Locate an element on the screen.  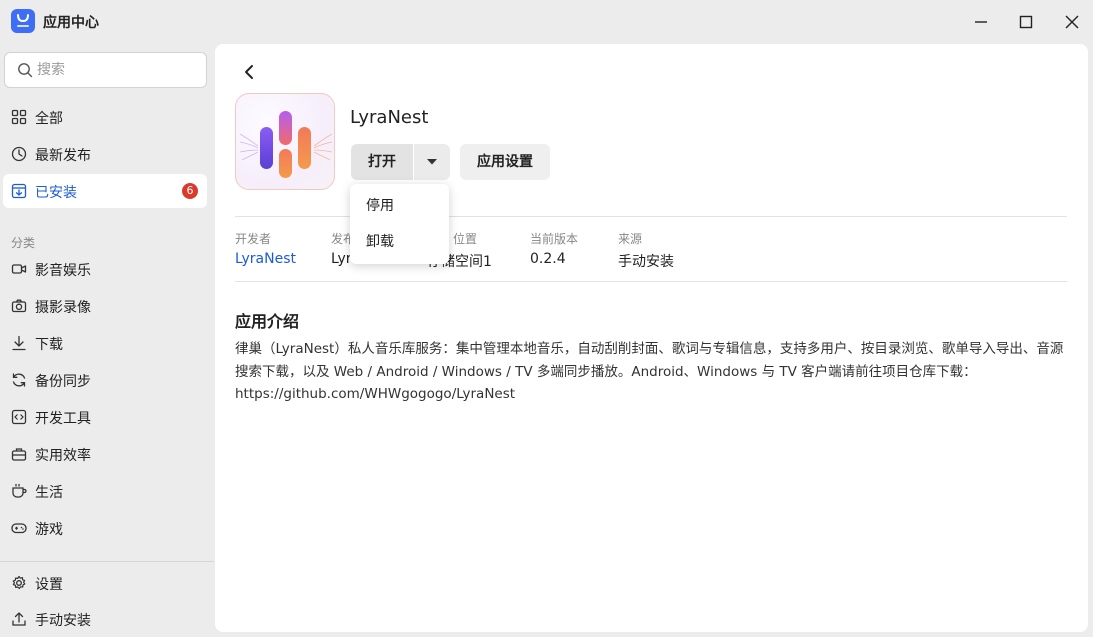
sidebar-item-backup: 备份同步 is located at coordinates (105, 380).